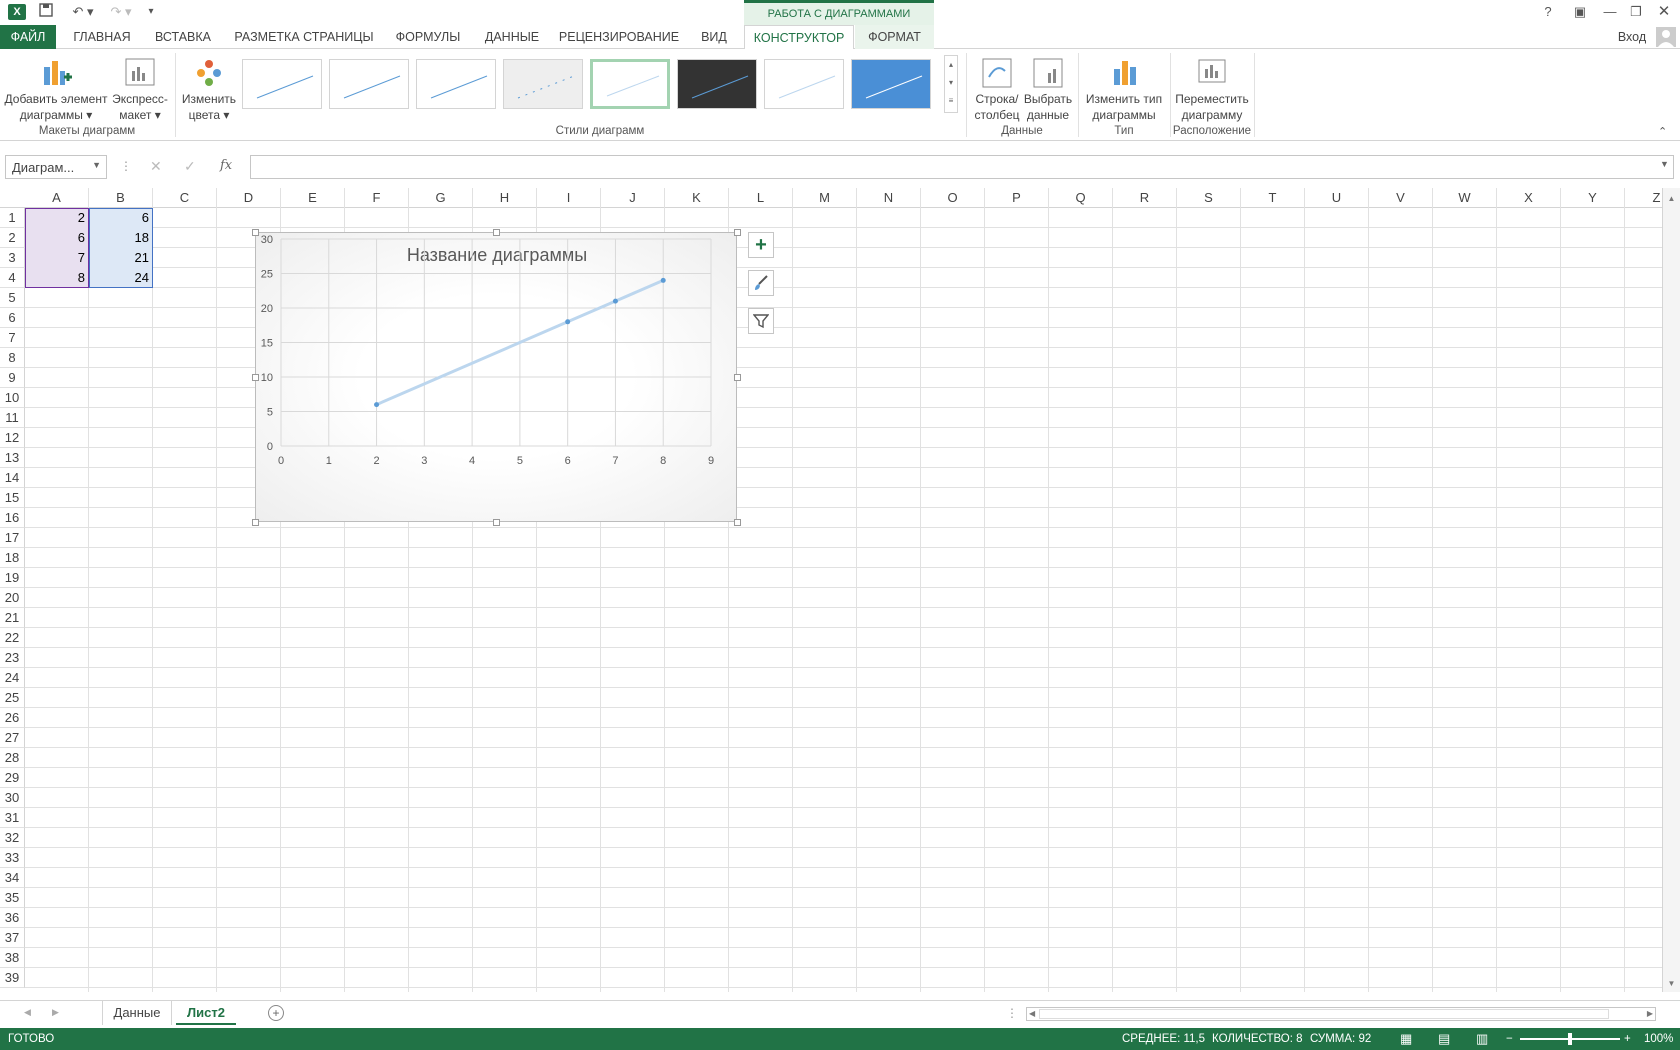 Image resolution: width=1680 pixels, height=1050 pixels. Describe the element at coordinates (512, 37) in the screenshot. I see `tab-data: ДАННЫЕ` at that location.